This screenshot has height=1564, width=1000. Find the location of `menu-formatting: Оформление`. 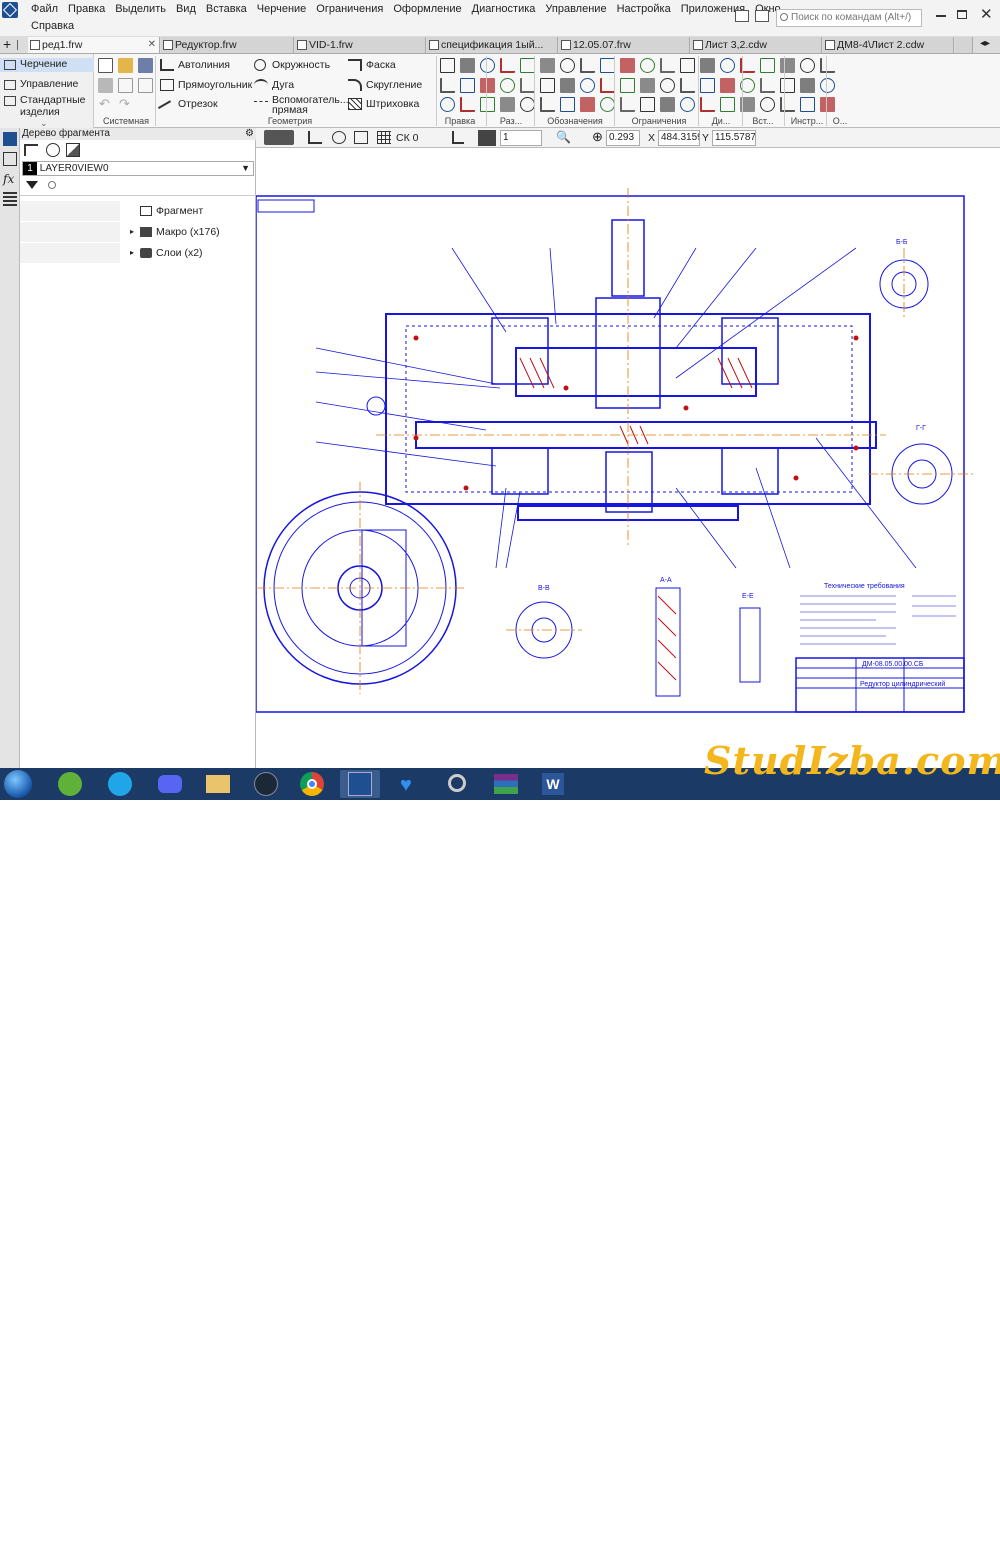

menu-formatting: Оформление is located at coordinates (427, 9).